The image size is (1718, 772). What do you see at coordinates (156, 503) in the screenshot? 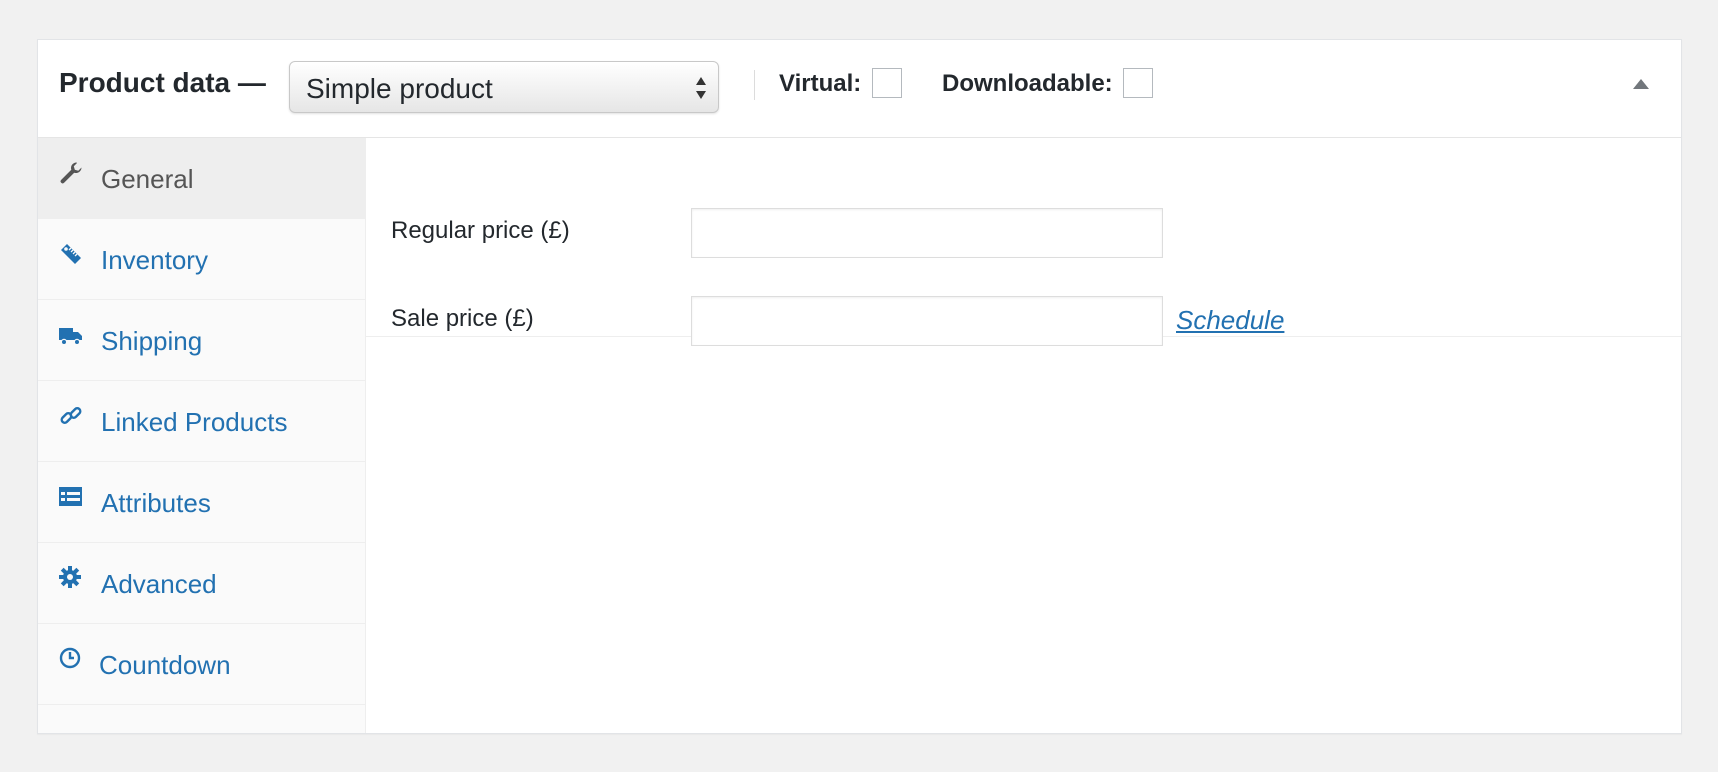
I see `tab-label: Attributes` at bounding box center [156, 503].